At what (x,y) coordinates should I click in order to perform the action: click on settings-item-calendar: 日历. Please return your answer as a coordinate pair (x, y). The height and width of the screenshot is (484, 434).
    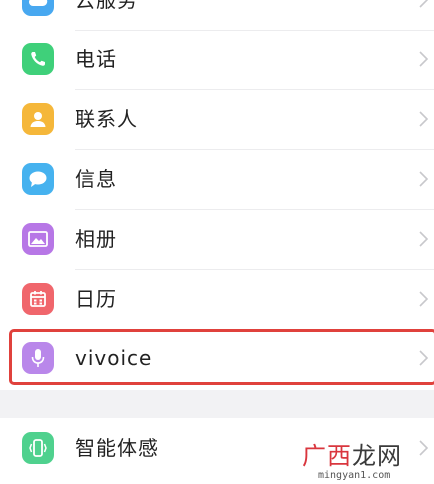
    Looking at the image, I should click on (217, 299).